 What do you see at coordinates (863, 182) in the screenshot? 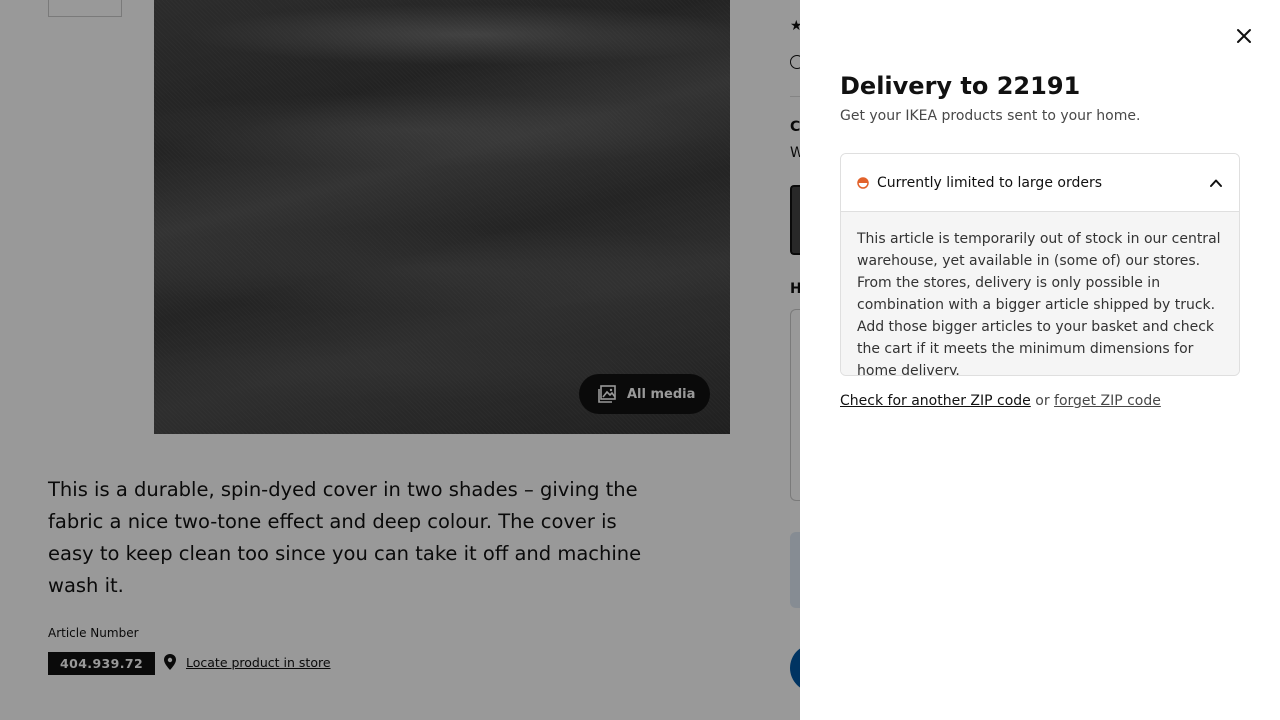
I see `half-circle-status-icon` at bounding box center [863, 182].